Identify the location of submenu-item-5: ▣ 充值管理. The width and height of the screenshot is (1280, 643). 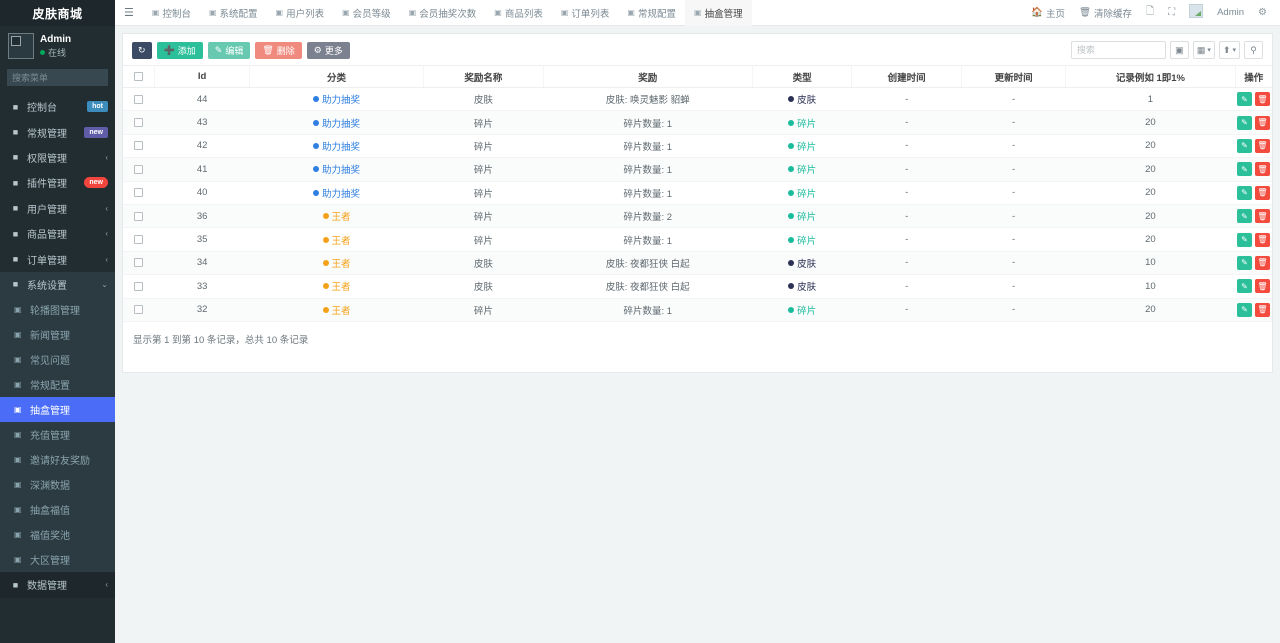
(57, 434).